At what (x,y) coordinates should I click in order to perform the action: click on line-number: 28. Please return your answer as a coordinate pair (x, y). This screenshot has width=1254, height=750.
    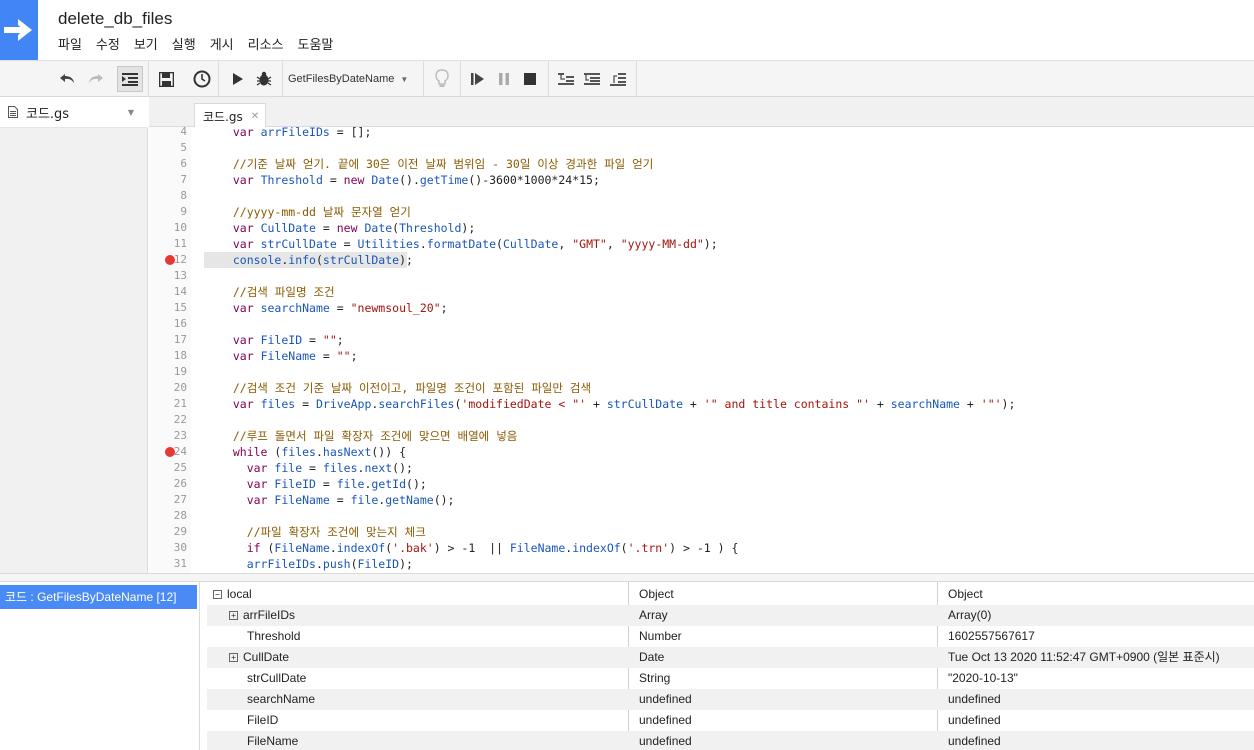
    Looking at the image, I should click on (168, 516).